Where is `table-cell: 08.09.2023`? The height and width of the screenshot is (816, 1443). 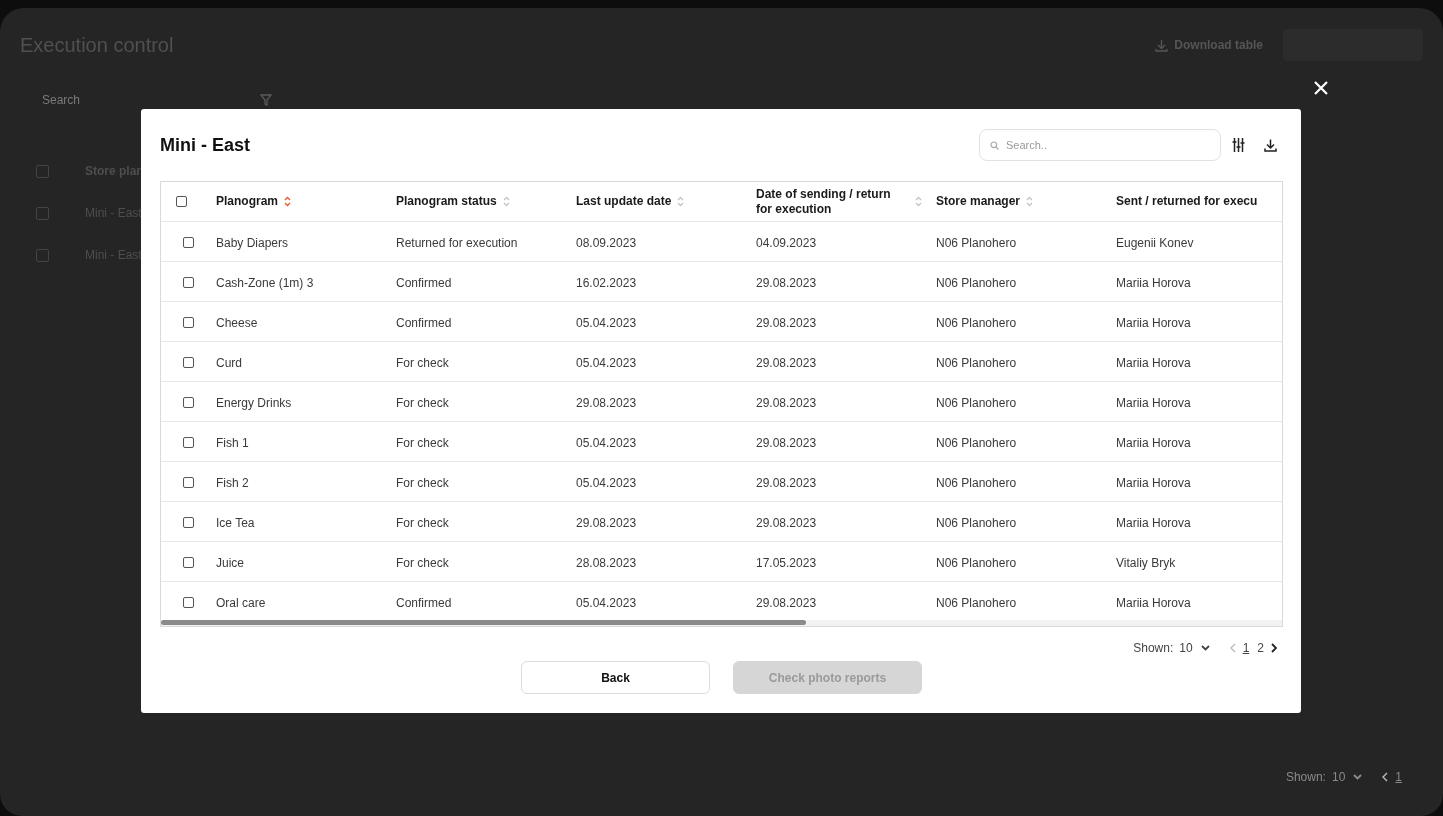
table-cell: 08.09.2023 is located at coordinates (606, 242).